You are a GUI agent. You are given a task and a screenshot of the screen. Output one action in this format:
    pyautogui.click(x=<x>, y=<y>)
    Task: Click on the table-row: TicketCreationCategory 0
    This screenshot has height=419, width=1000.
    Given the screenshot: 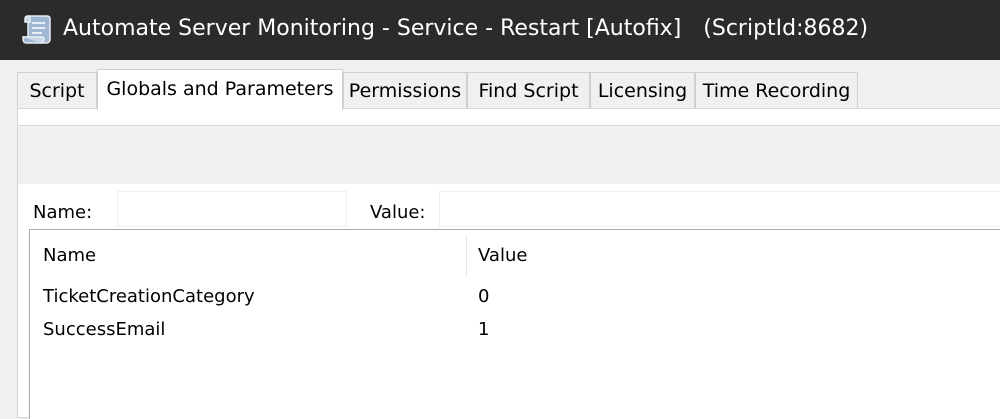 What is the action you would take?
    pyautogui.click(x=515, y=297)
    